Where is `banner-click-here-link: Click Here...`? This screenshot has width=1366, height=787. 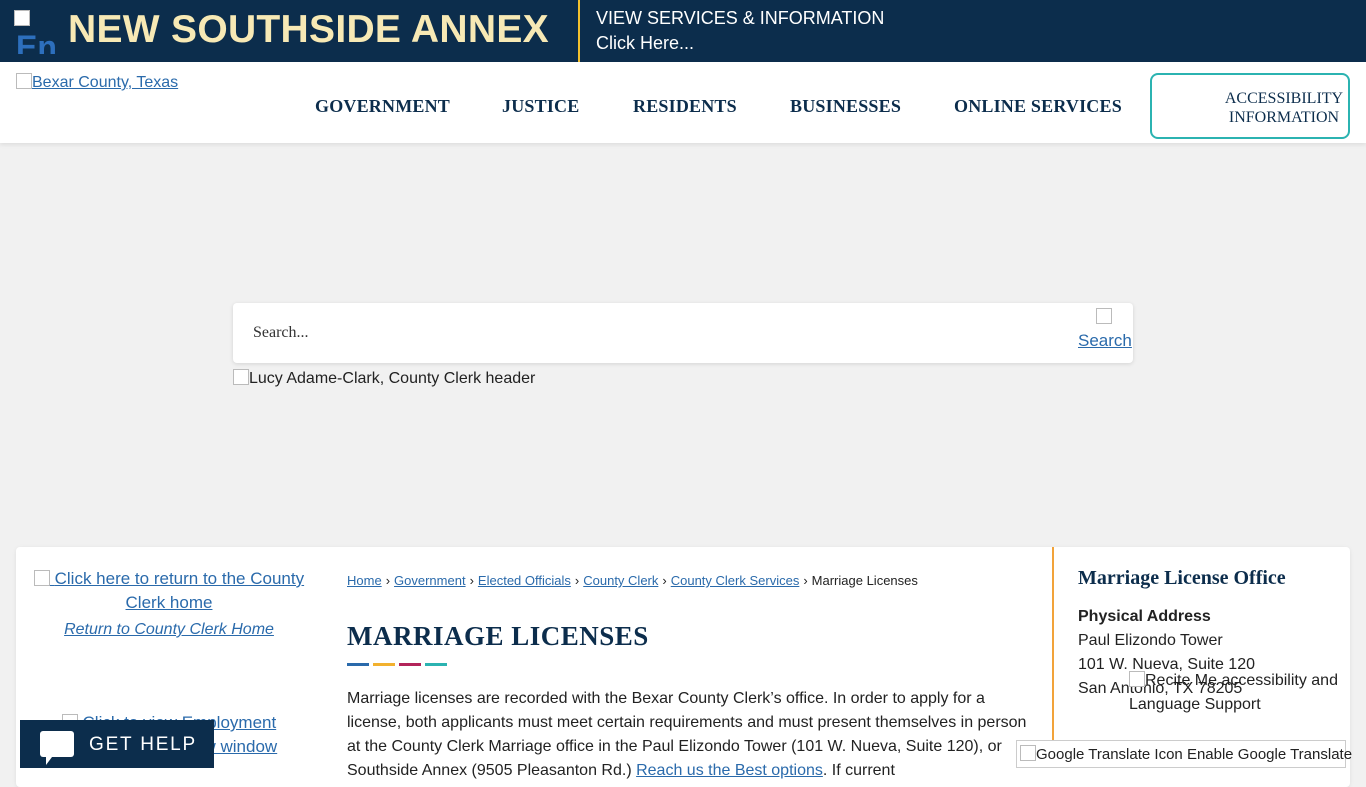
banner-click-here-link: Click Here... is located at coordinates (645, 43).